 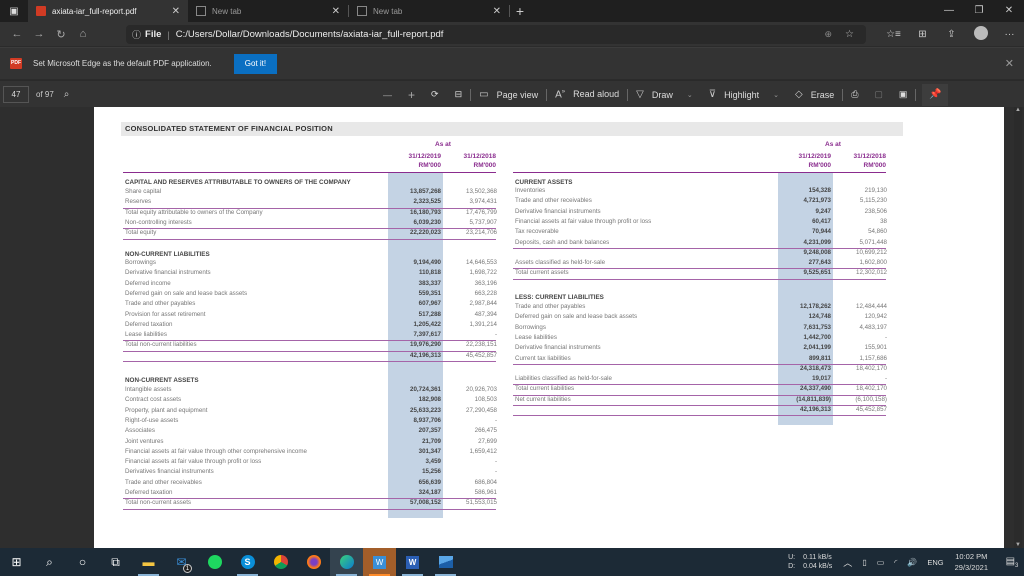 What do you see at coordinates (881, 562) in the screenshot?
I see `display-icon: ▭` at bounding box center [881, 562].